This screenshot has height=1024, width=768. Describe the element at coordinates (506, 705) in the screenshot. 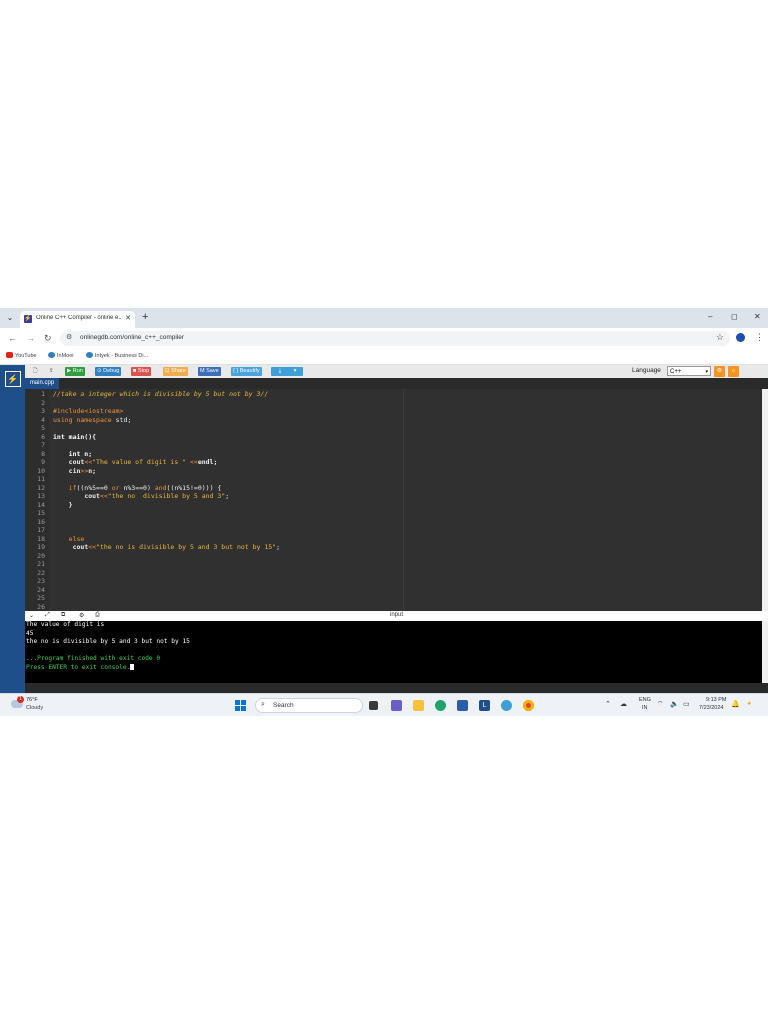

I see `app-circle-icon` at that location.